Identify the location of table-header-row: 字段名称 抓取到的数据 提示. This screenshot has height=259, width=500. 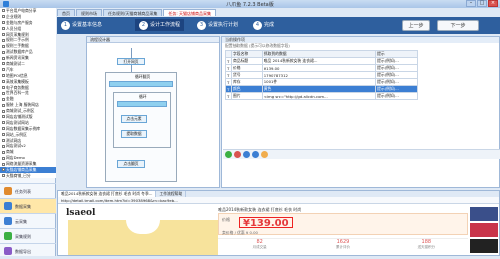
(321, 54).